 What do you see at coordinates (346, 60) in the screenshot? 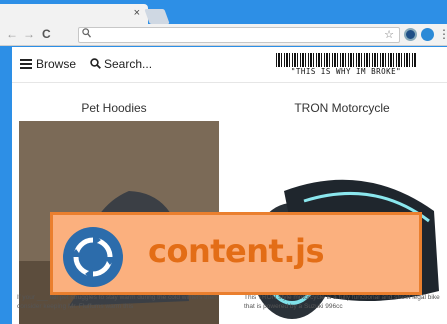
I see `barcode-graphic` at bounding box center [346, 60].